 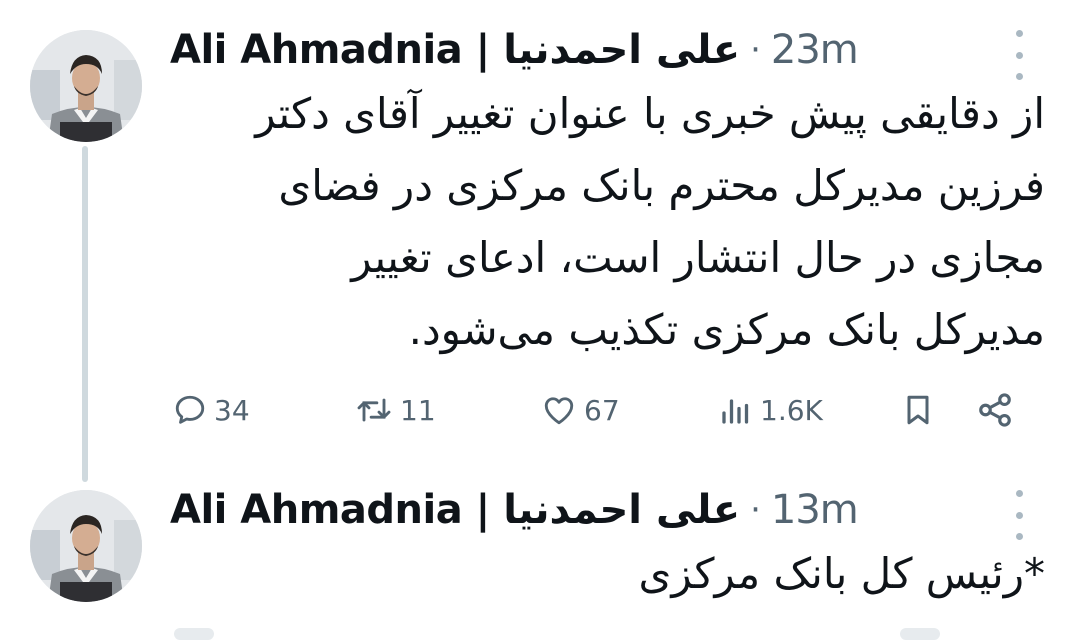 I want to click on share-icon, so click(x=995, y=410).